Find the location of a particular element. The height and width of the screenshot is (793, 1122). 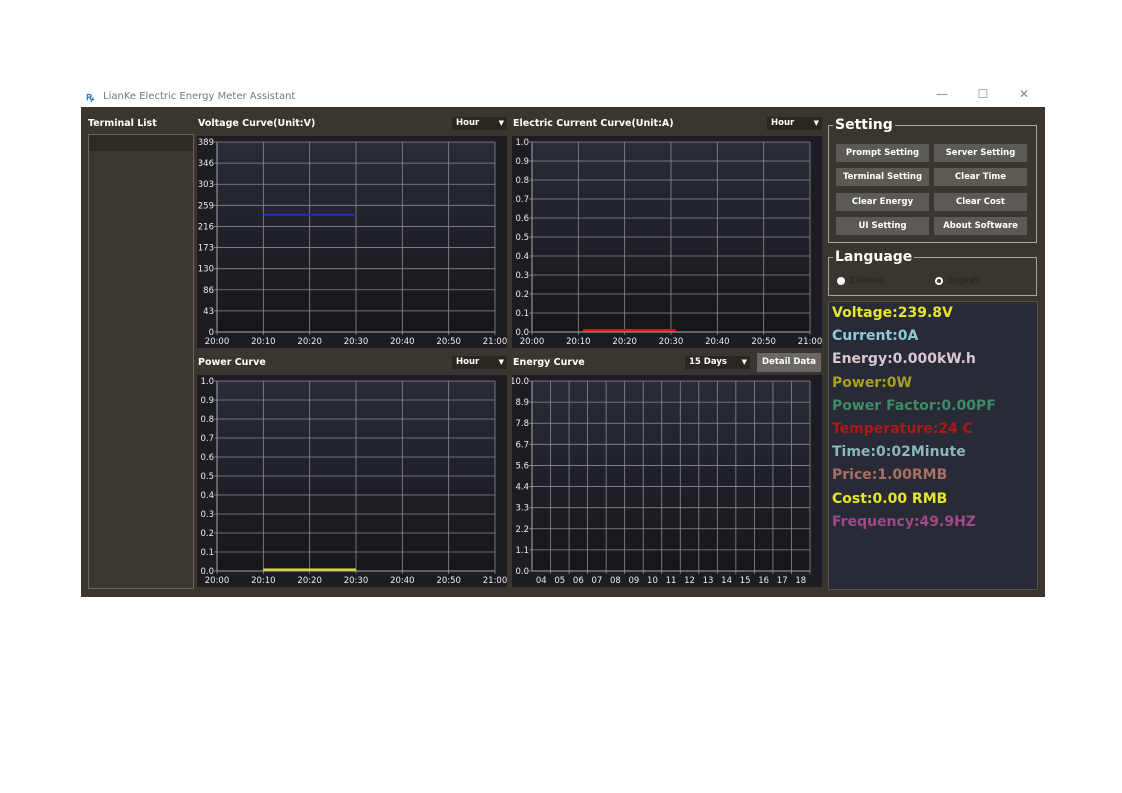

setting-button-clear-time: Clear Time is located at coordinates (980, 177).